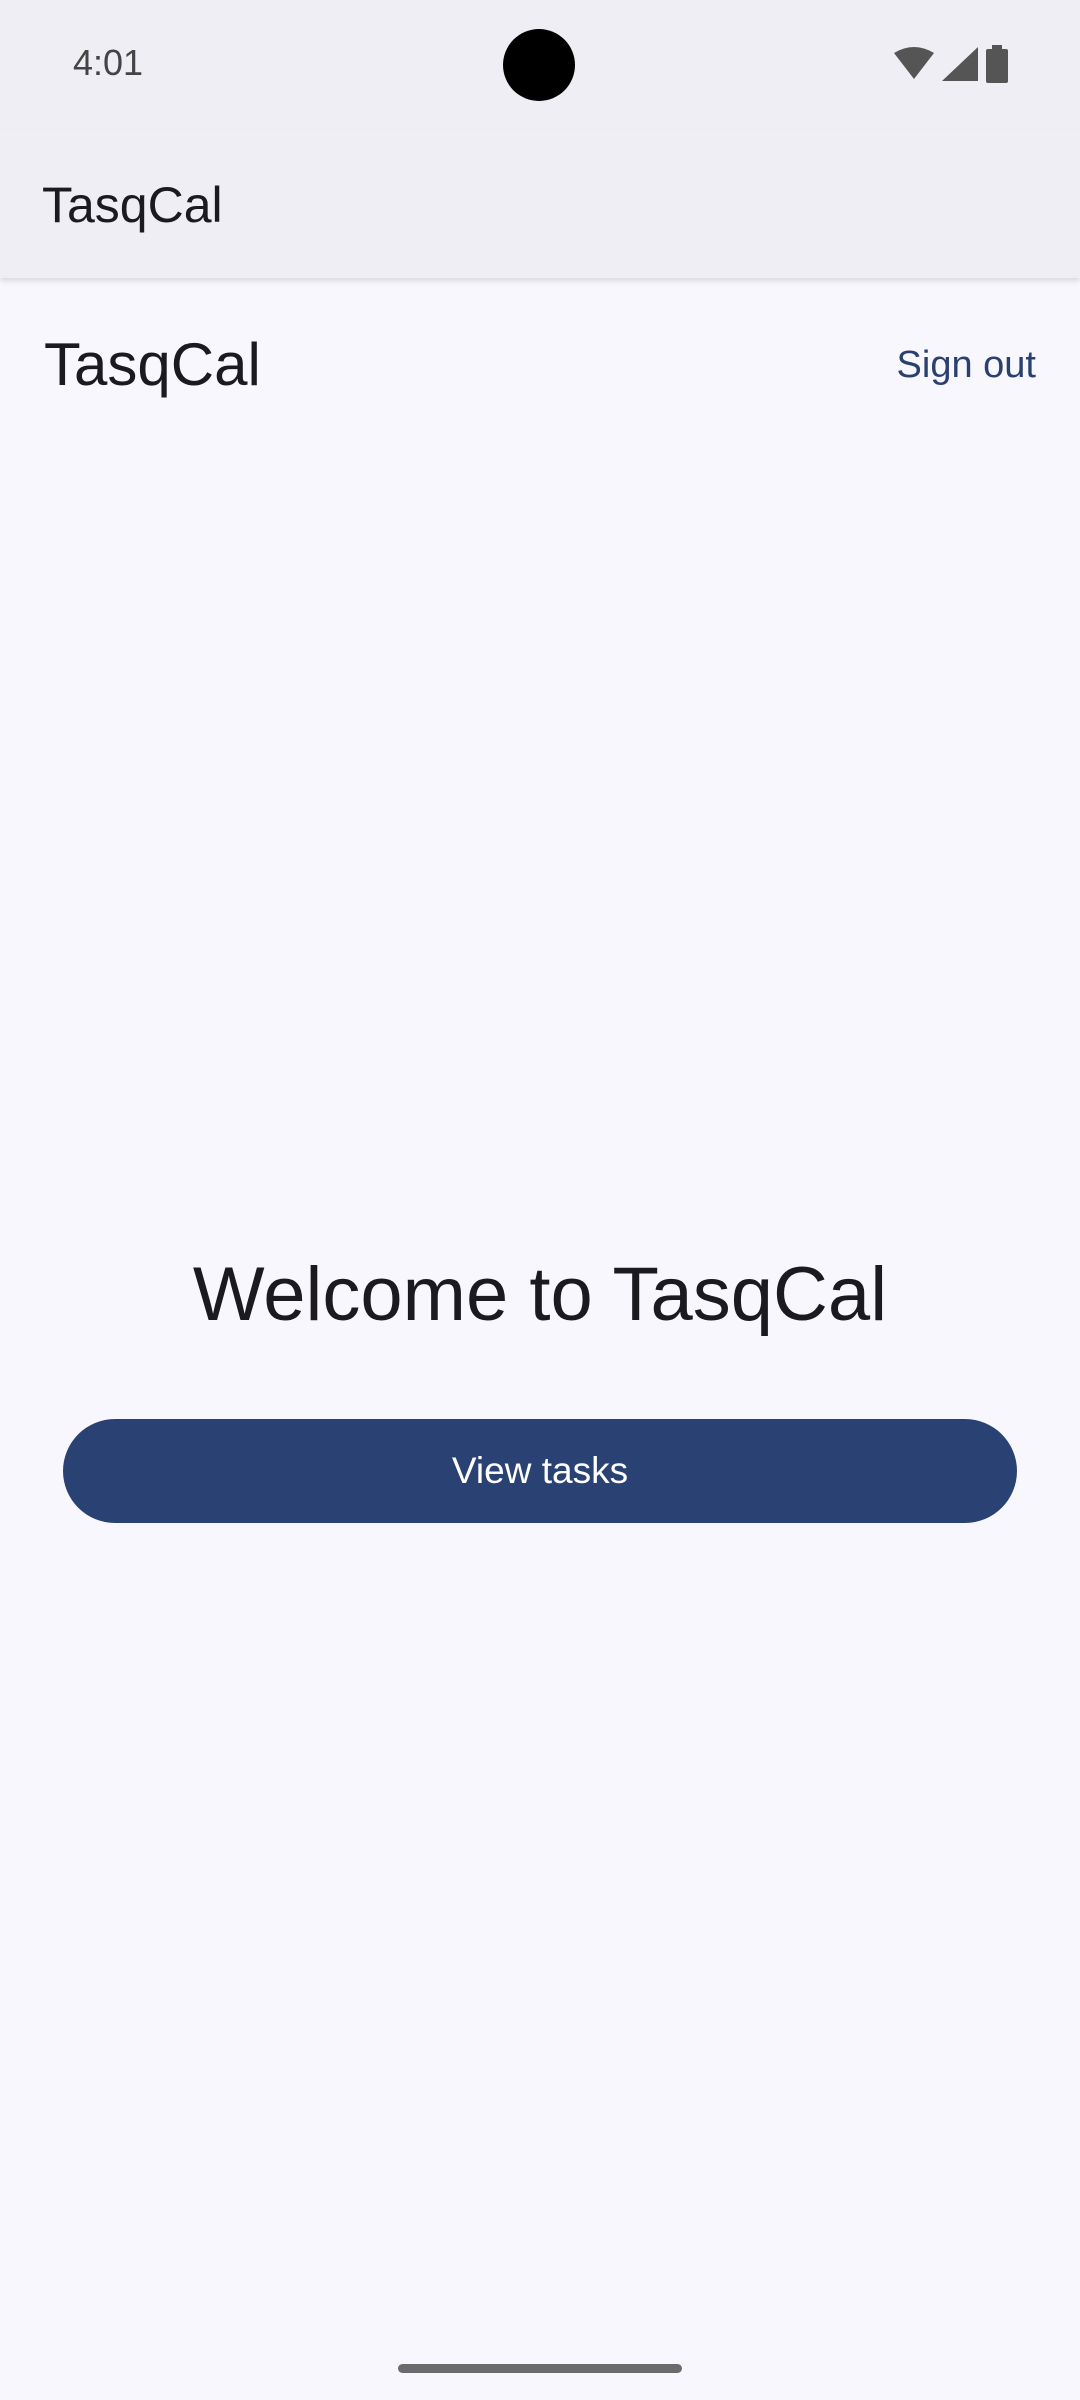  Describe the element at coordinates (108, 62) in the screenshot. I see `status-time: 4:01` at that location.